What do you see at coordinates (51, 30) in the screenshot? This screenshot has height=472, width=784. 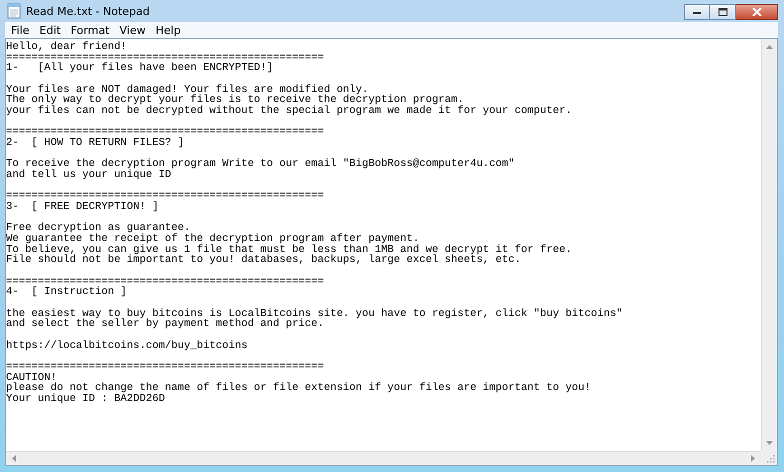 I see `menu-item: Edit` at bounding box center [51, 30].